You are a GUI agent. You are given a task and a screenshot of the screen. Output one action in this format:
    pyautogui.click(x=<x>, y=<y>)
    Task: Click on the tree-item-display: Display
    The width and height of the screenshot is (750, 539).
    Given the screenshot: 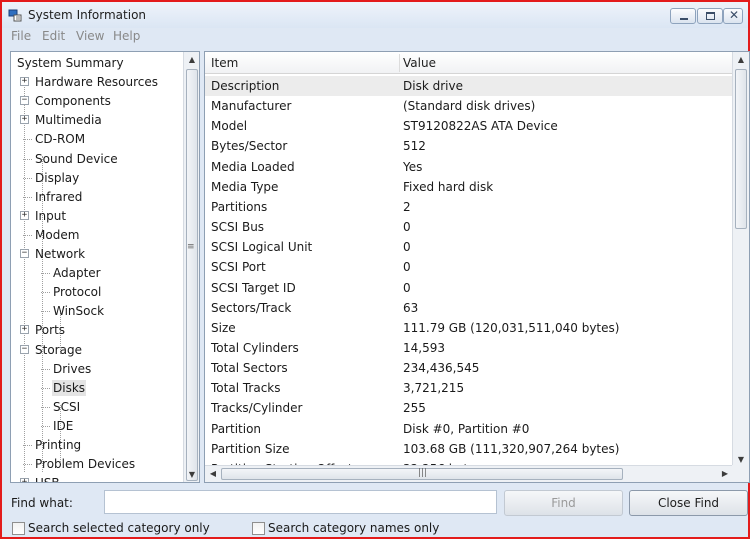 What is the action you would take?
    pyautogui.click(x=57, y=178)
    